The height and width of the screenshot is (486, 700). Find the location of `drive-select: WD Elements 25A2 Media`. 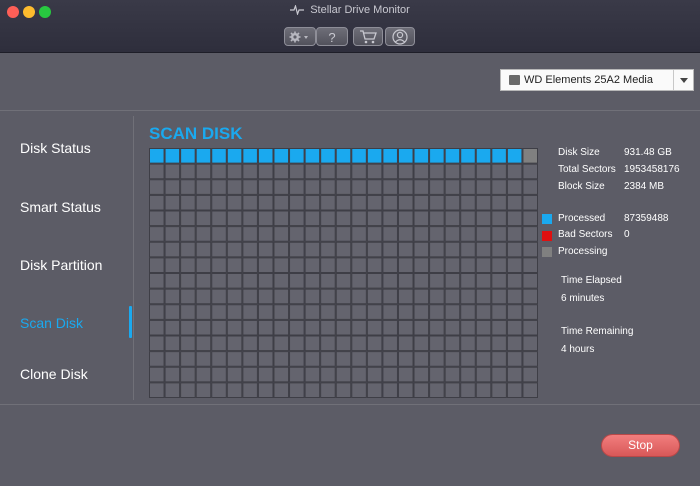

drive-select: WD Elements 25A2 Media is located at coordinates (597, 80).